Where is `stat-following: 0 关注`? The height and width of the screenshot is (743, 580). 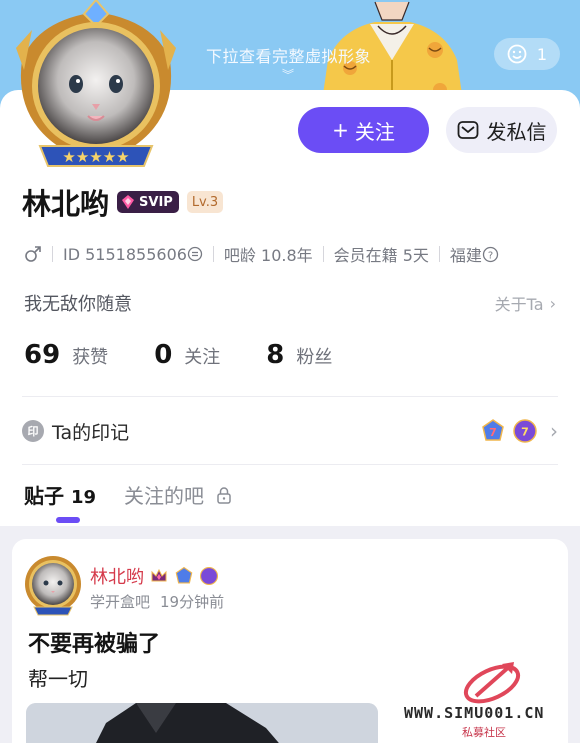 stat-following: 0 关注 is located at coordinates (187, 355).